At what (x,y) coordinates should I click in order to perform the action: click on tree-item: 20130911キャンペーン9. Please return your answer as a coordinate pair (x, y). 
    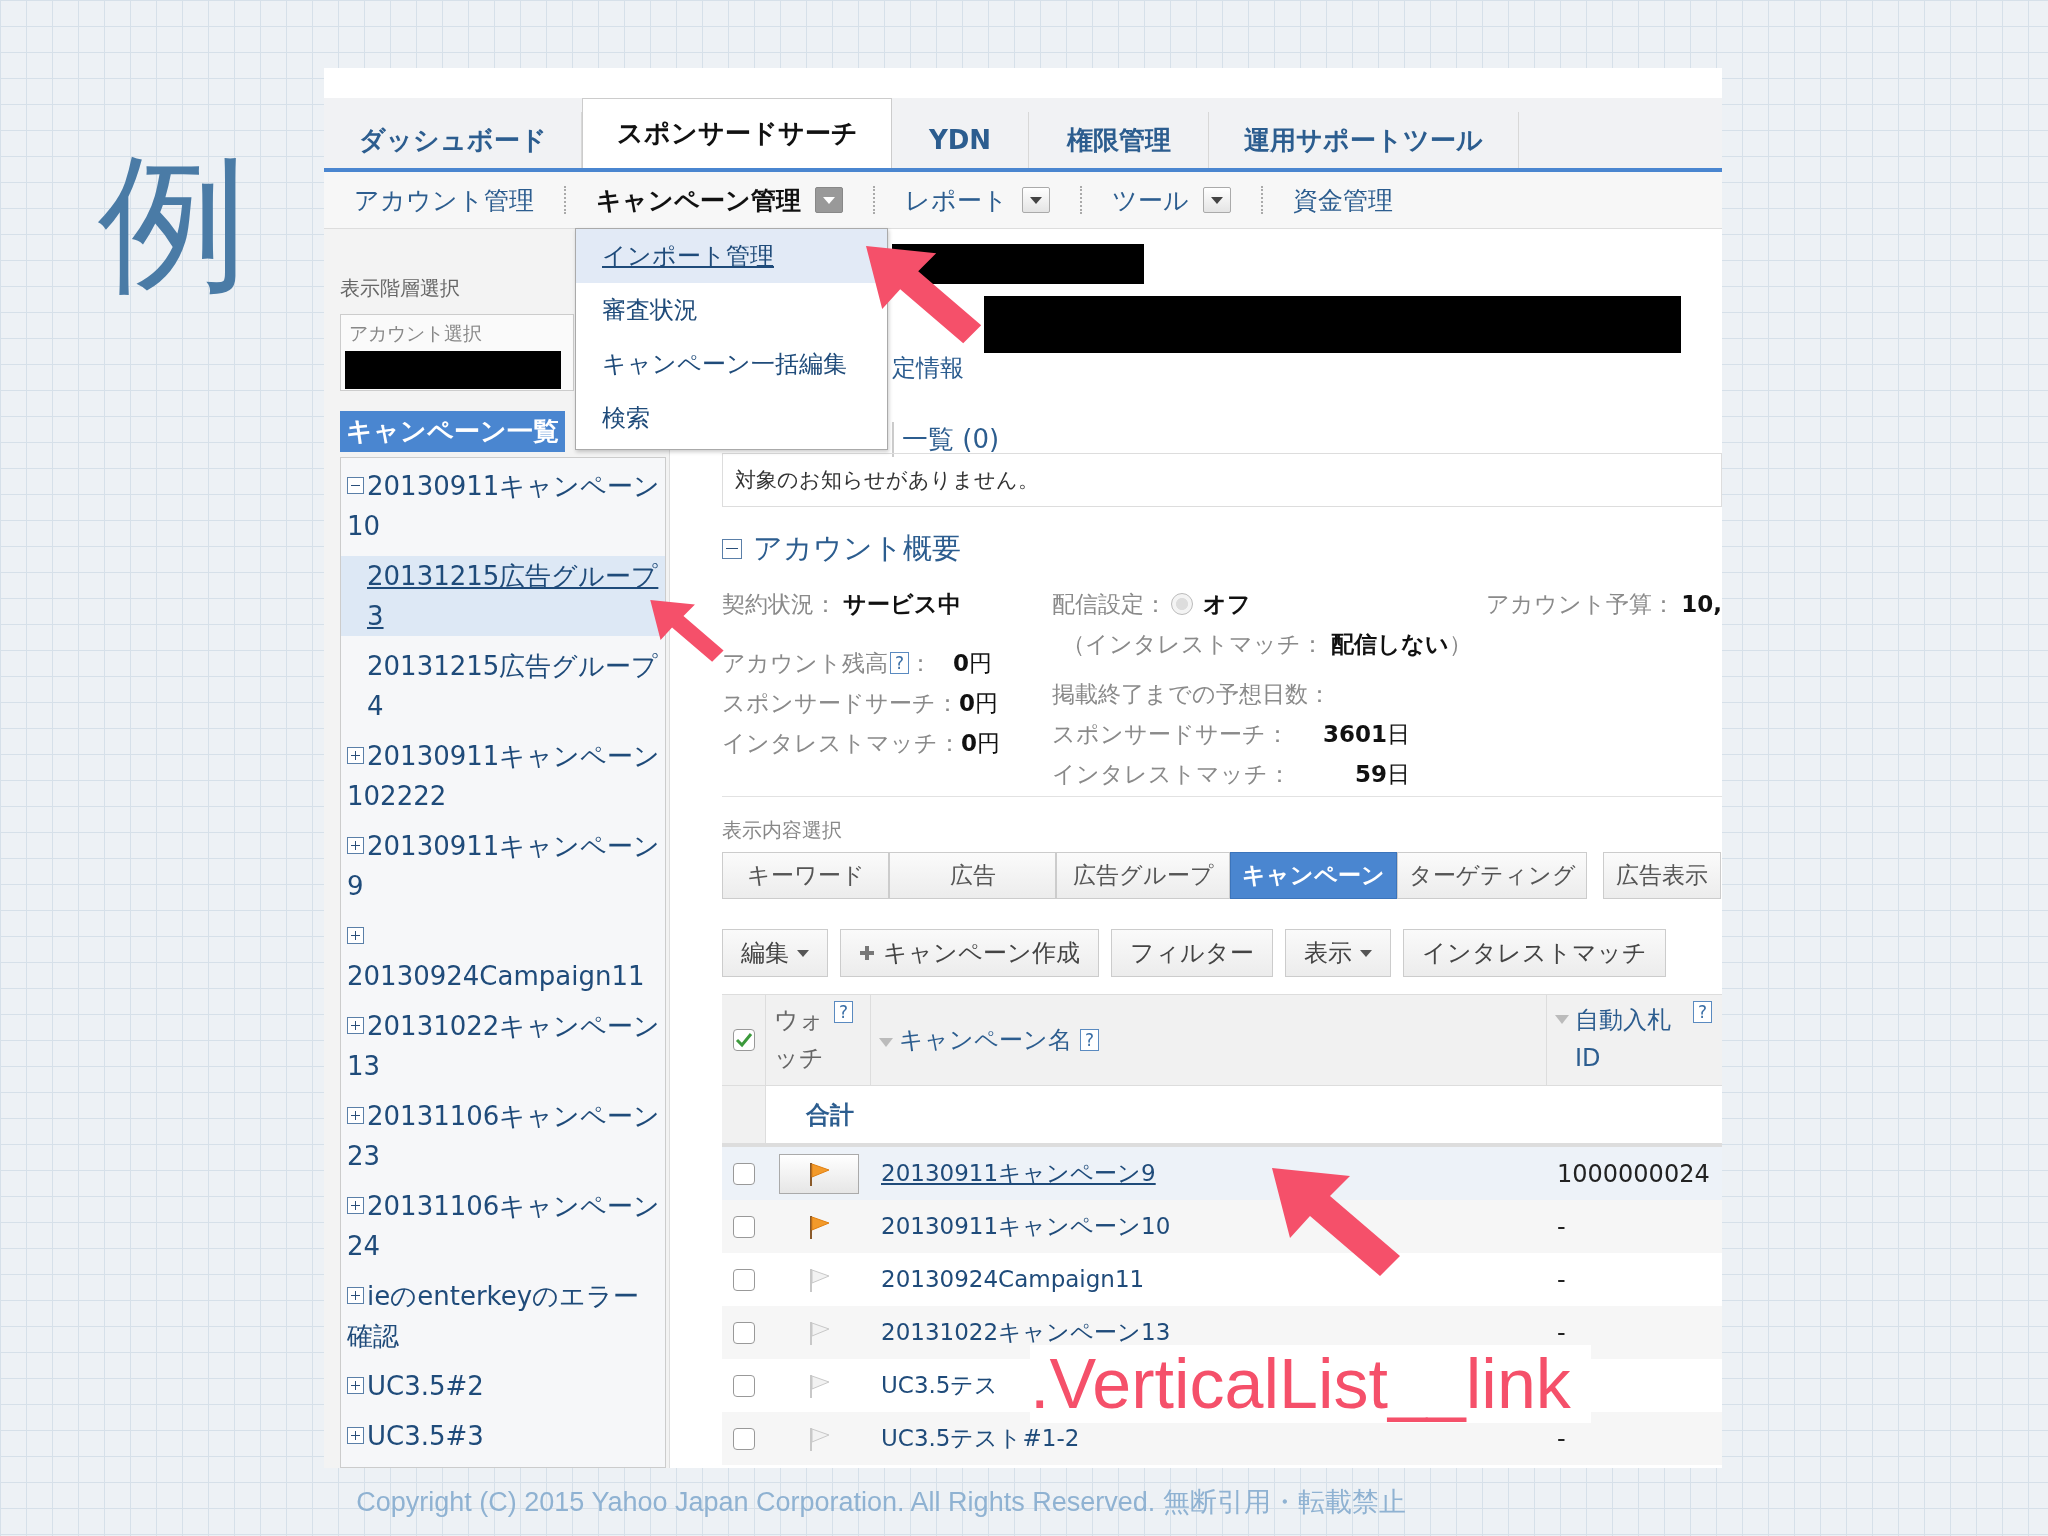
    Looking at the image, I should click on (503, 866).